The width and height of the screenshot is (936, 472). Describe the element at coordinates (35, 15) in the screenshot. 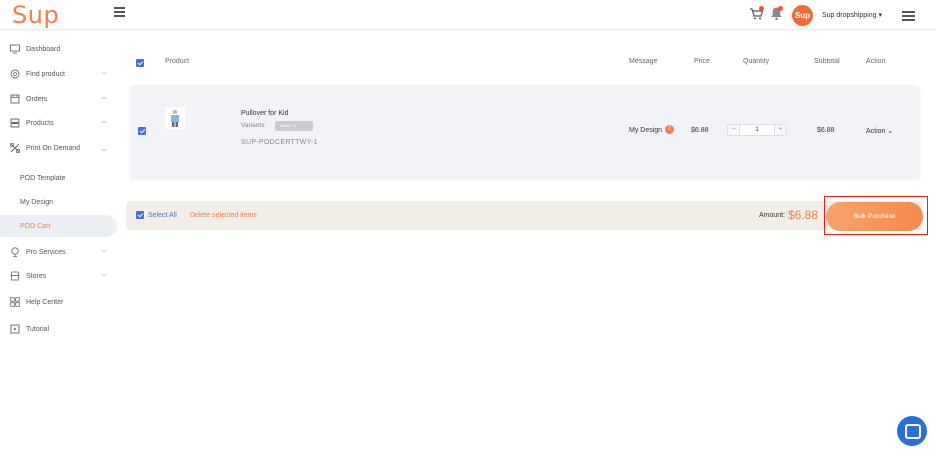

I see `logo: Sup` at that location.